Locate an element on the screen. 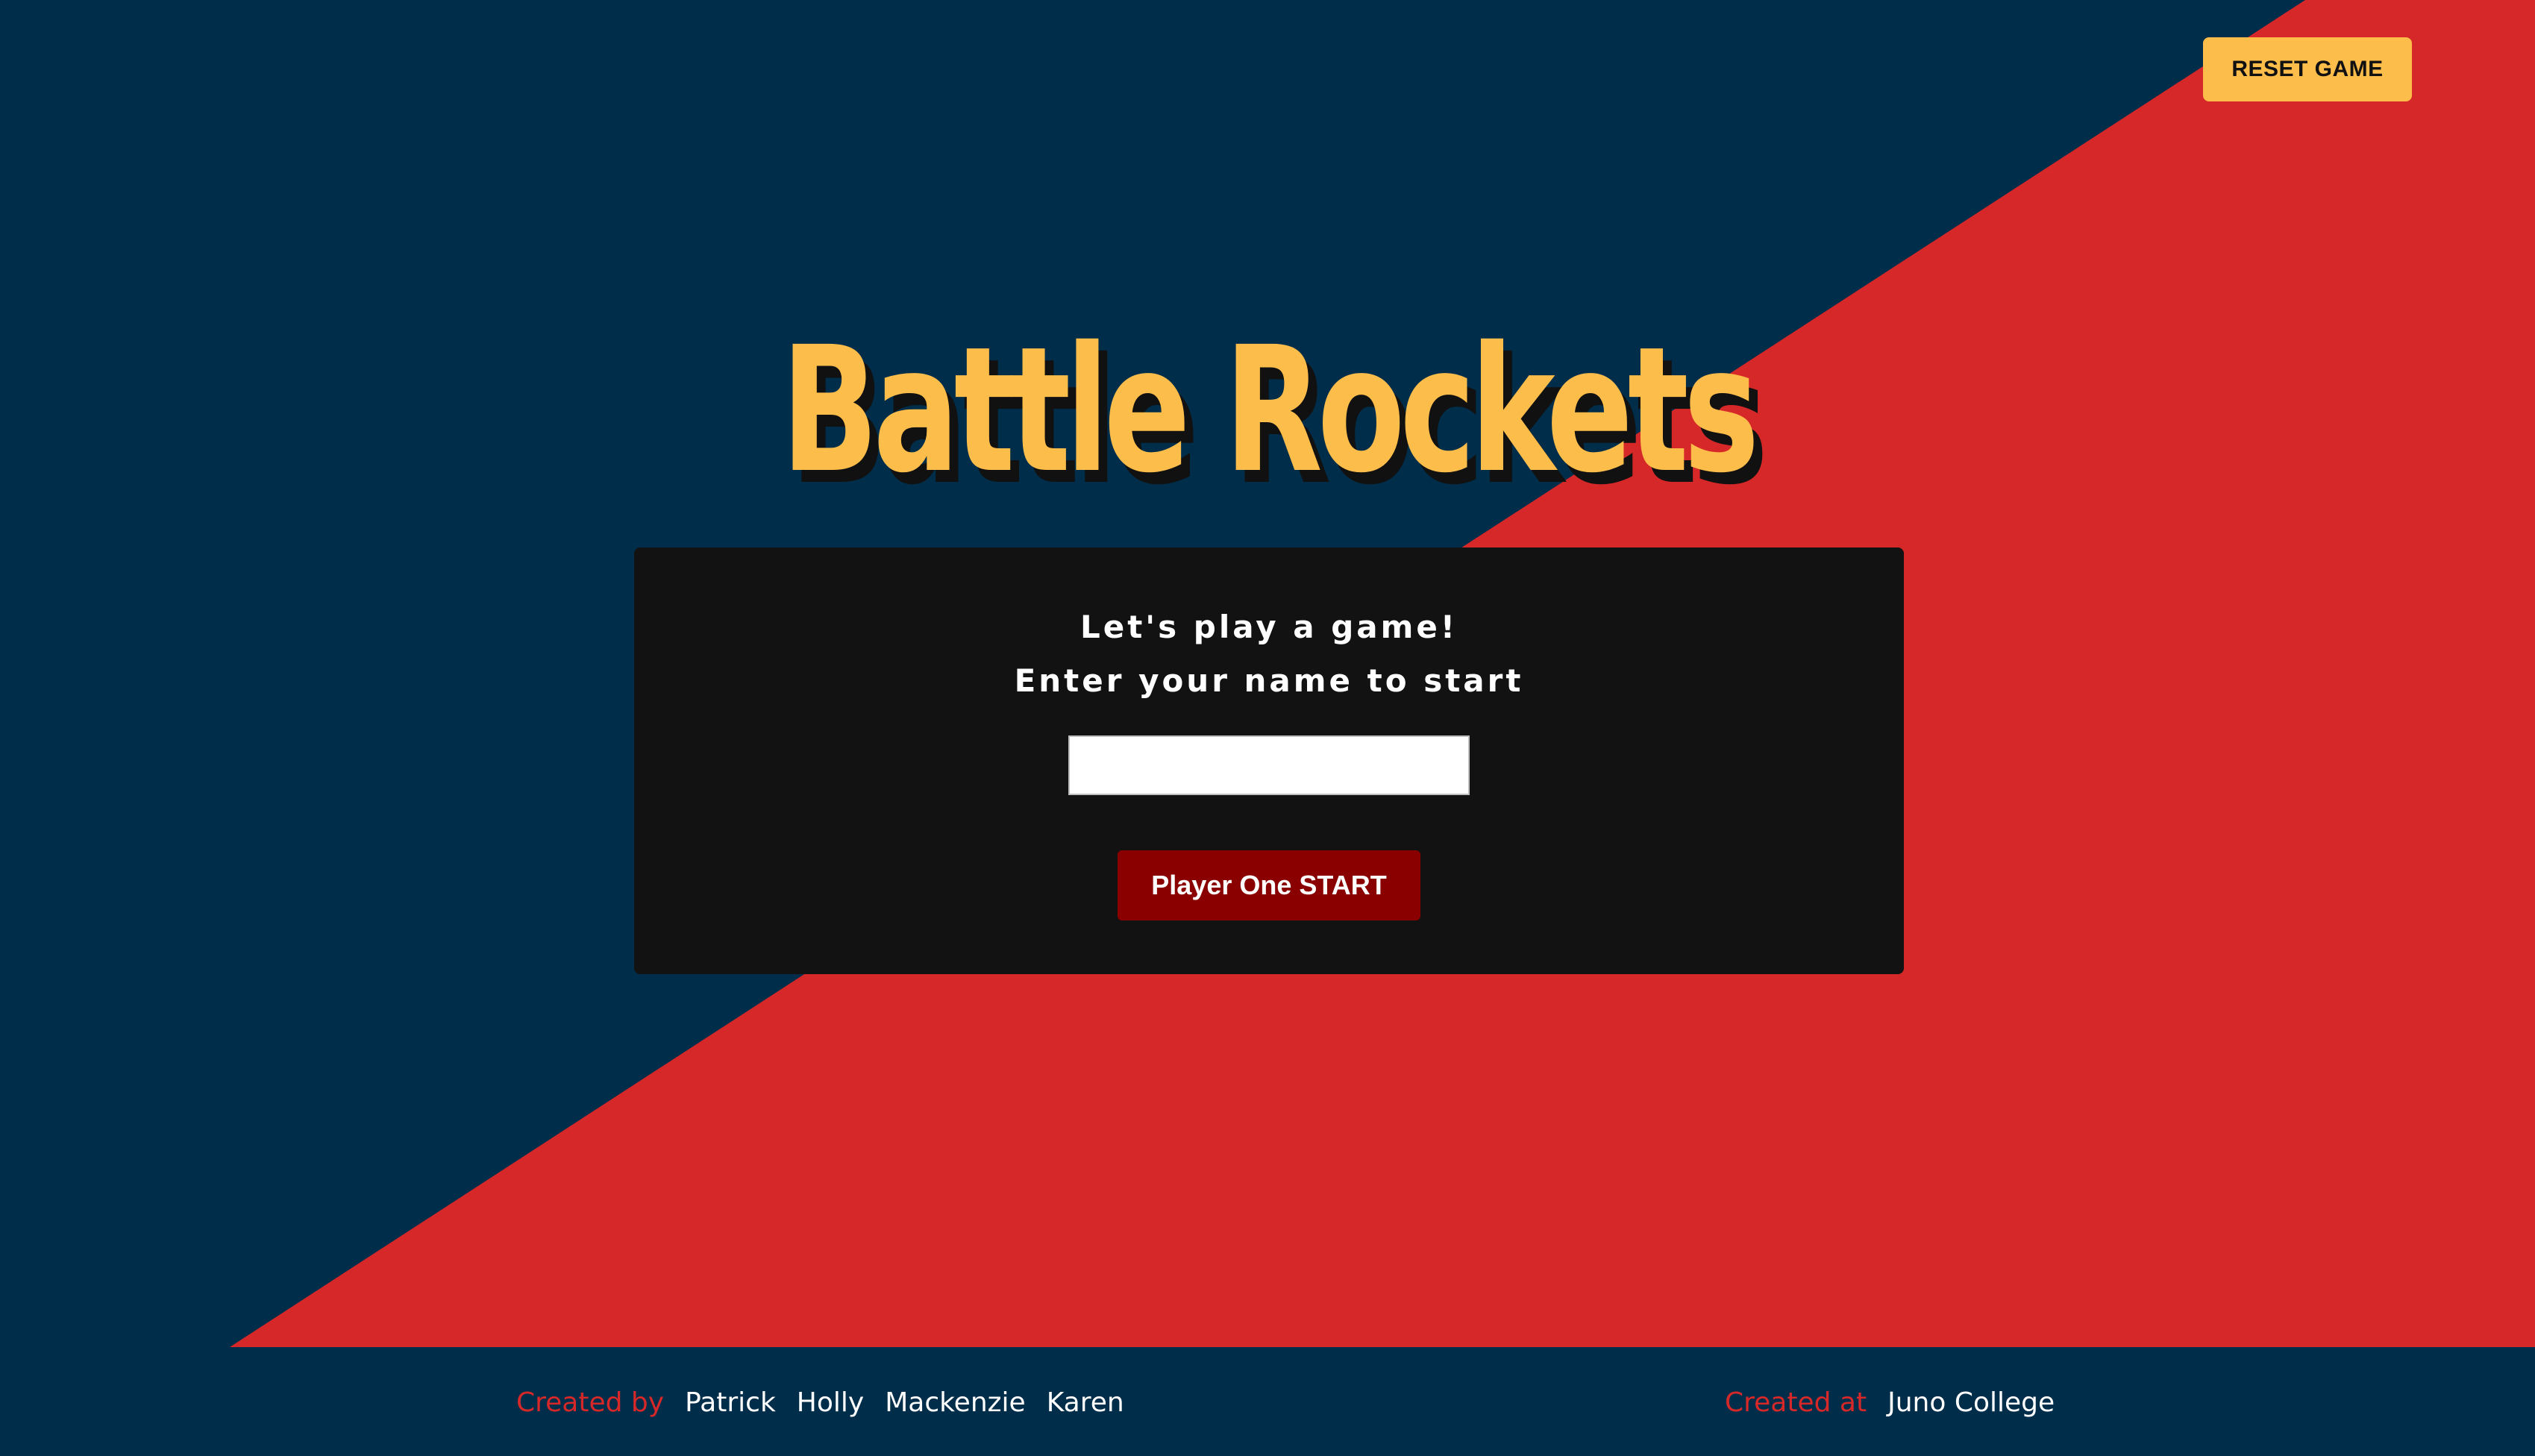 The height and width of the screenshot is (1456, 2535). greeting-text: Let's play a game! is located at coordinates (1269, 627).